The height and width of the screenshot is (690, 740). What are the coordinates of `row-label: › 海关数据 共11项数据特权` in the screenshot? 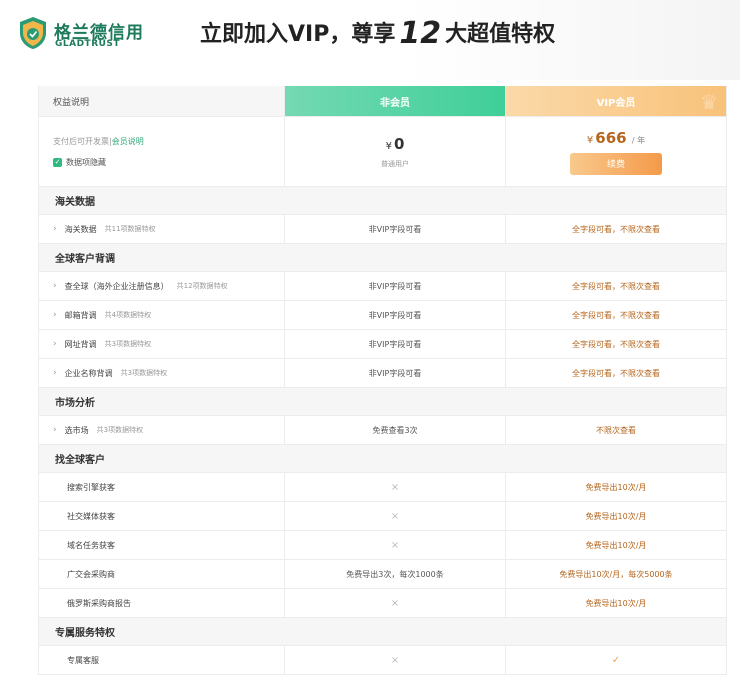 It's located at (162, 229).